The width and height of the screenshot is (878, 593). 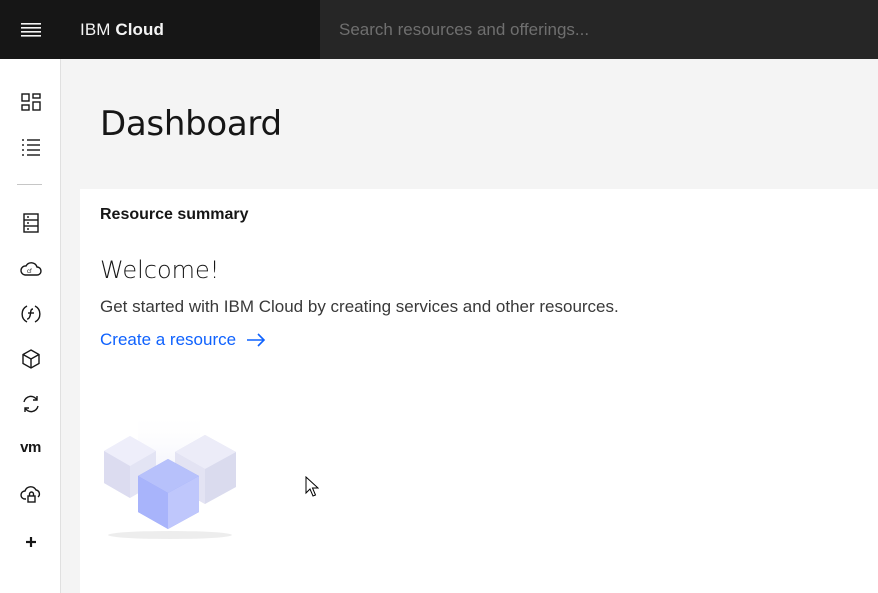 I want to click on card-title: Resource summary, so click(x=174, y=214).